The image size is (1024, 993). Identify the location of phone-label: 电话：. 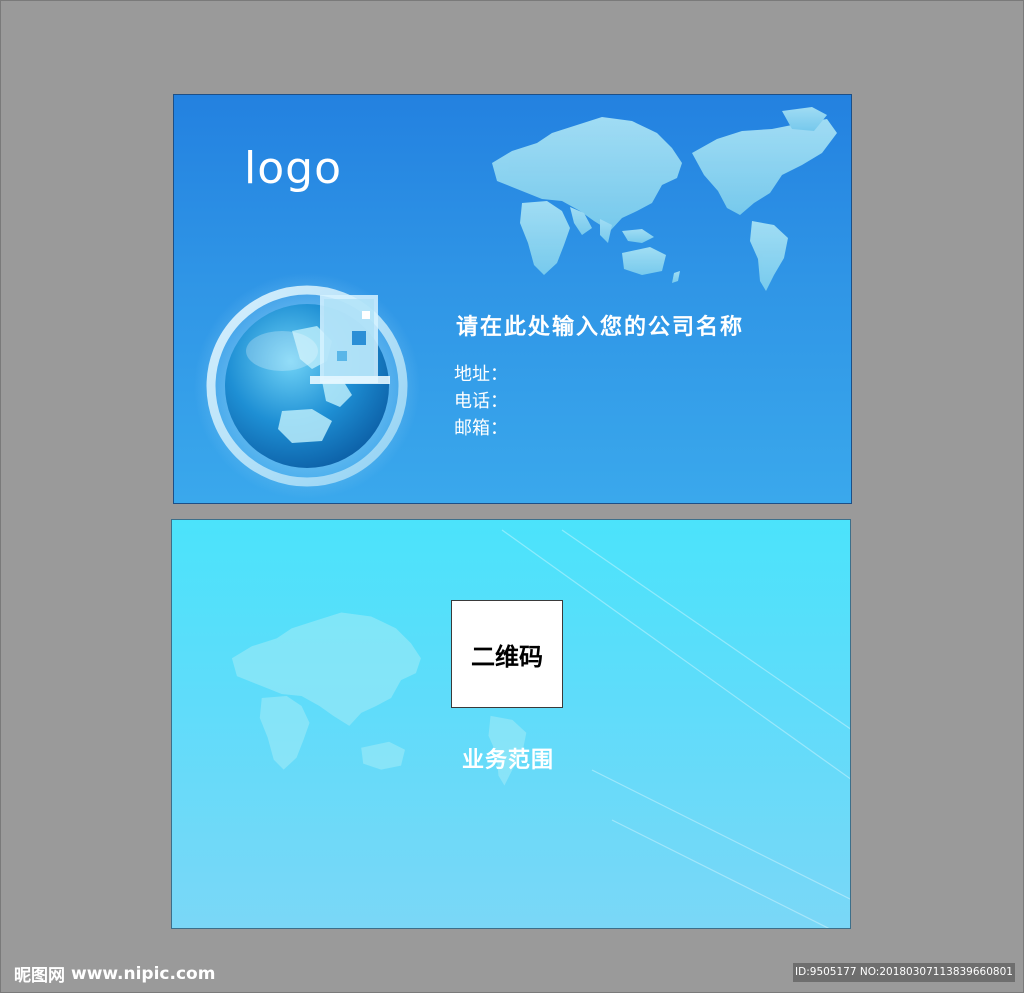
(481, 401).